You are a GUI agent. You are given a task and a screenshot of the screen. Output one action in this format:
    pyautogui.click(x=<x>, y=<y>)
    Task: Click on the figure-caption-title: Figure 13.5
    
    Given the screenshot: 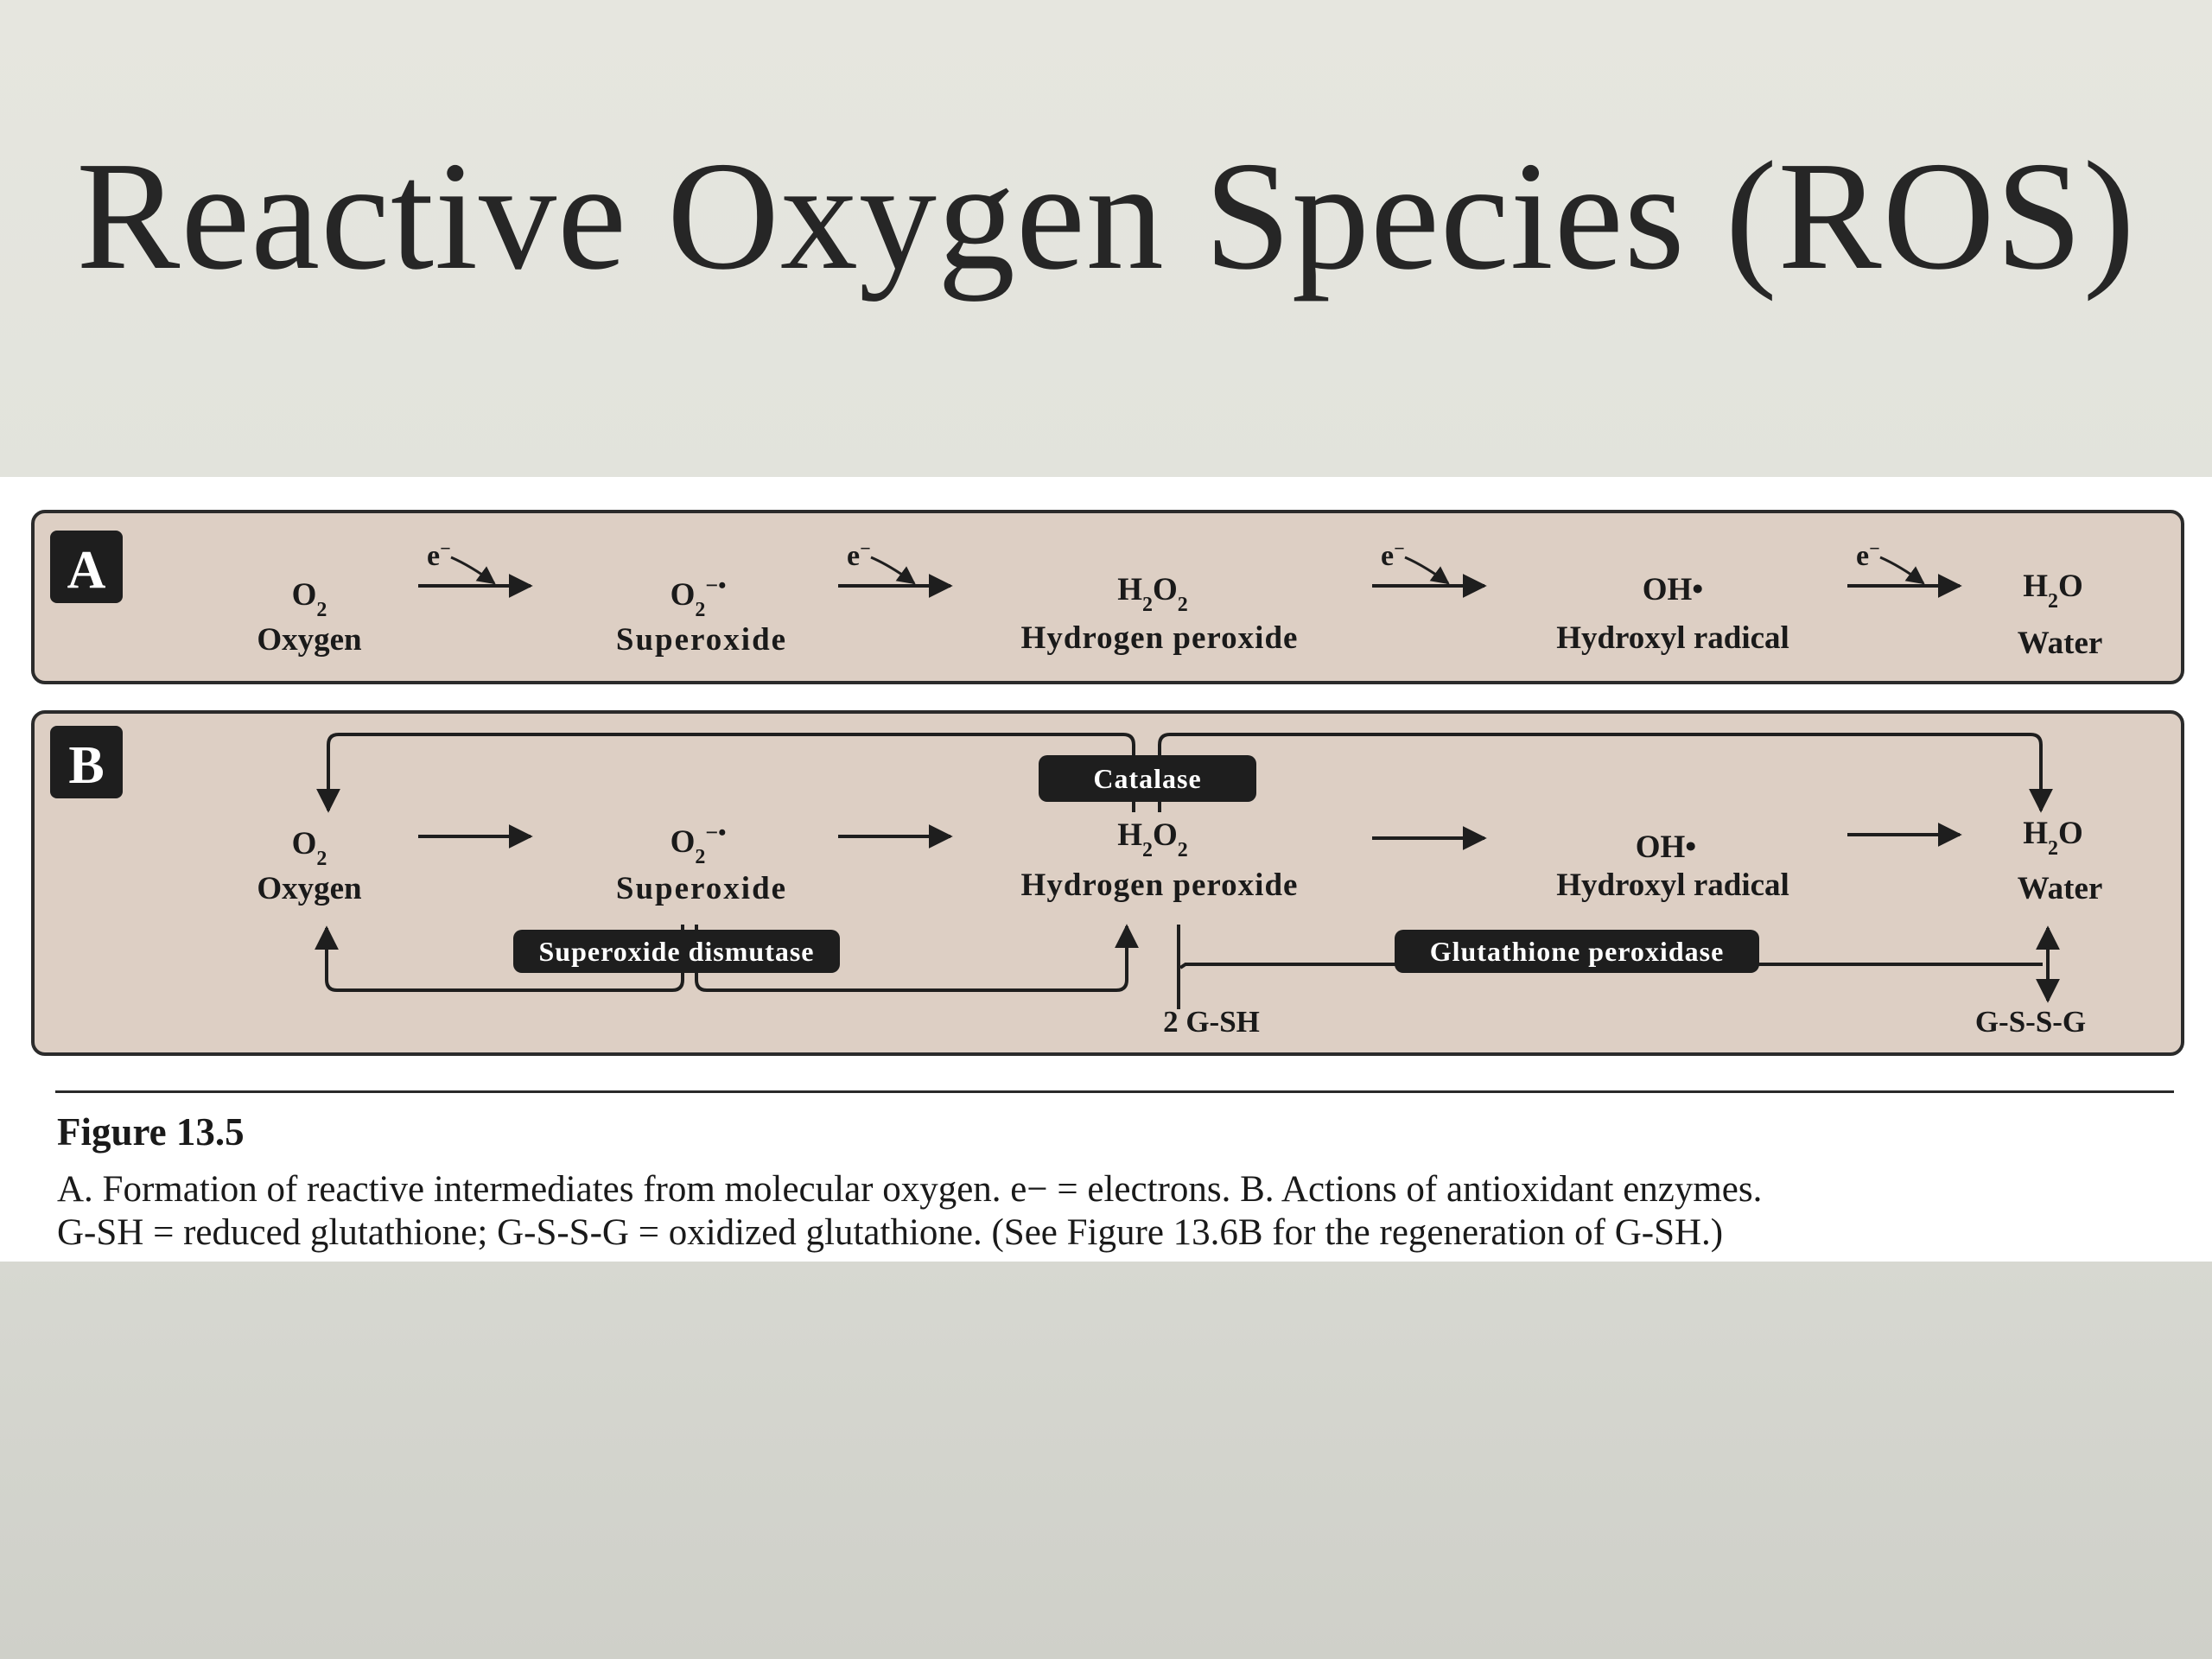 What is the action you would take?
    pyautogui.click(x=151, y=1132)
    